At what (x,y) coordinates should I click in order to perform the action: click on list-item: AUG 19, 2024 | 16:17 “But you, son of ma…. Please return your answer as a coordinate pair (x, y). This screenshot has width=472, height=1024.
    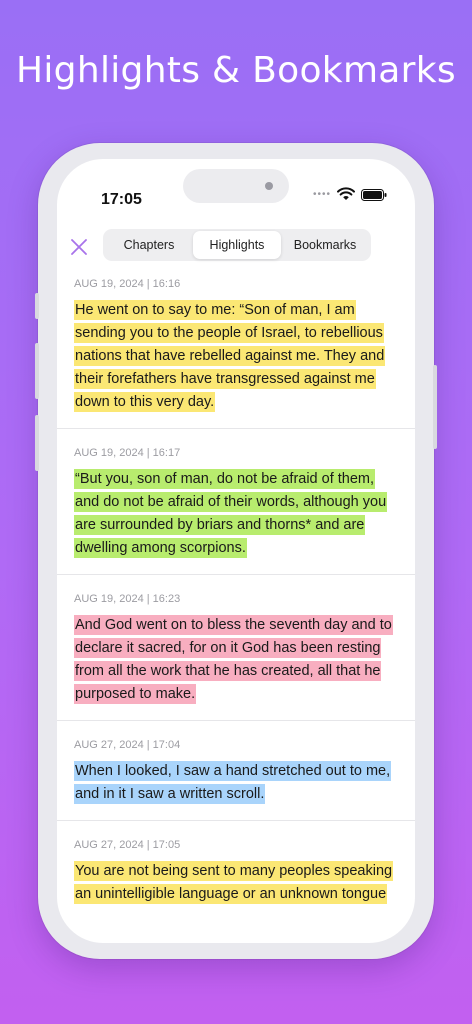
    Looking at the image, I should click on (236, 502).